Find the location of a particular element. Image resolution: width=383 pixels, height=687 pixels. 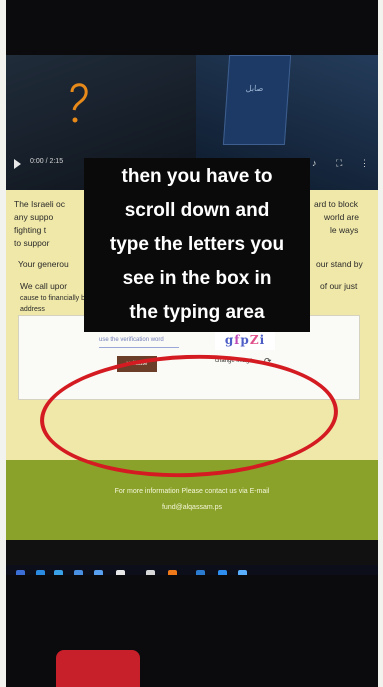

taskbar is located at coordinates (192, 570).